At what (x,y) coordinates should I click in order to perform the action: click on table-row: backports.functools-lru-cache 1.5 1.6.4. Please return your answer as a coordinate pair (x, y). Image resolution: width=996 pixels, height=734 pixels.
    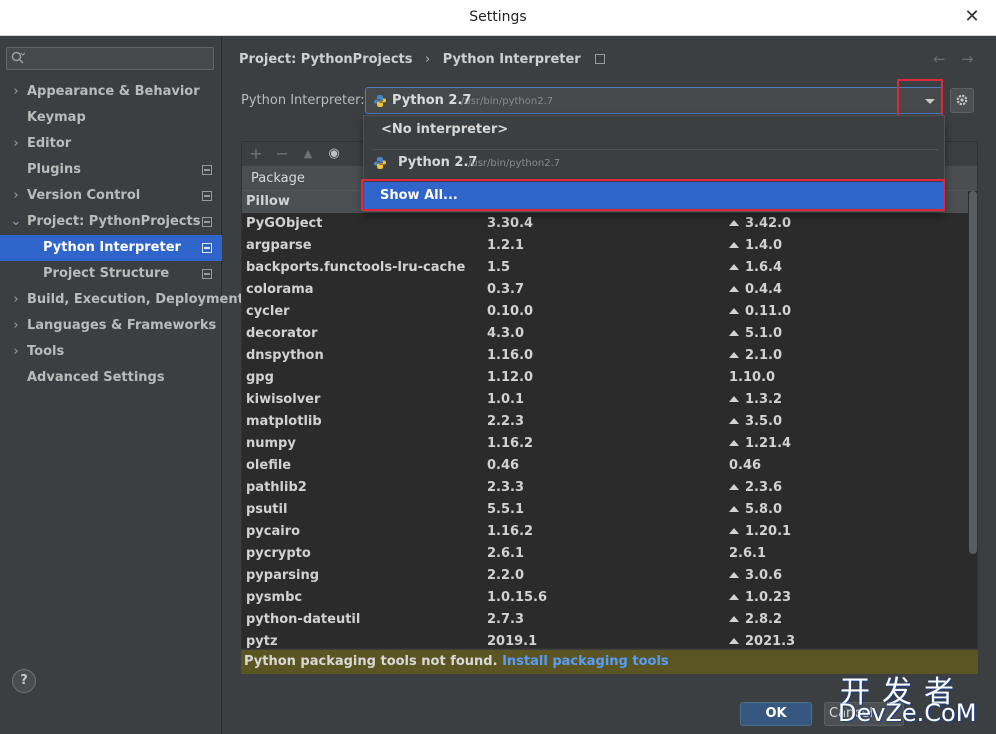
    Looking at the image, I should click on (605, 268).